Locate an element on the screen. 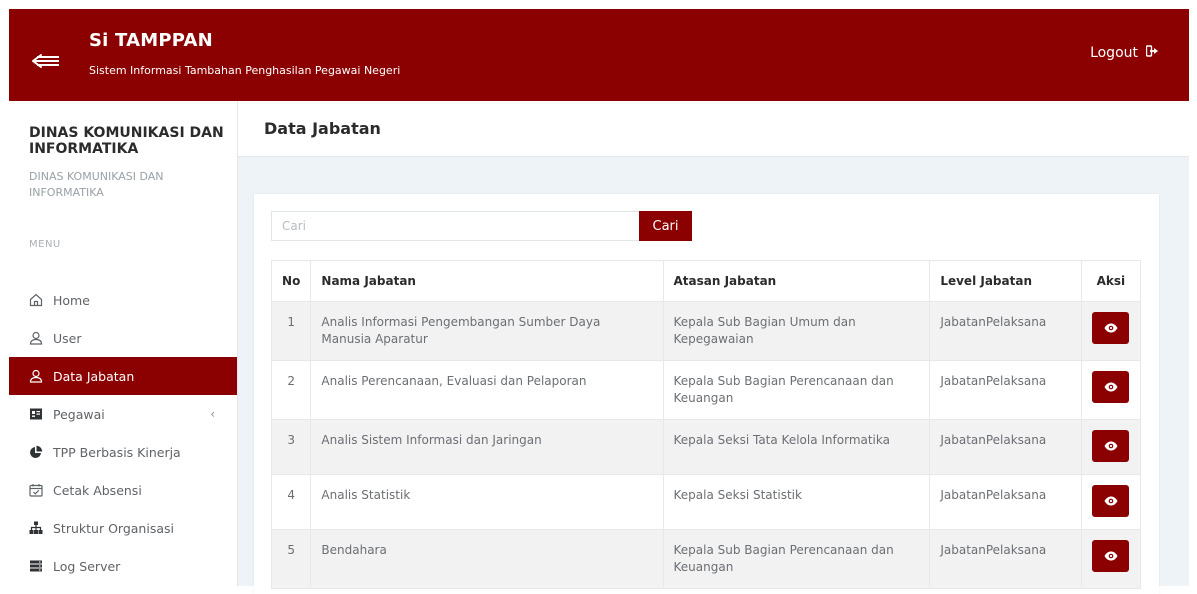 Image resolution: width=1197 pixels, height=594 pixels. sidebar-item-label: Struktur Organisasi is located at coordinates (113, 528).